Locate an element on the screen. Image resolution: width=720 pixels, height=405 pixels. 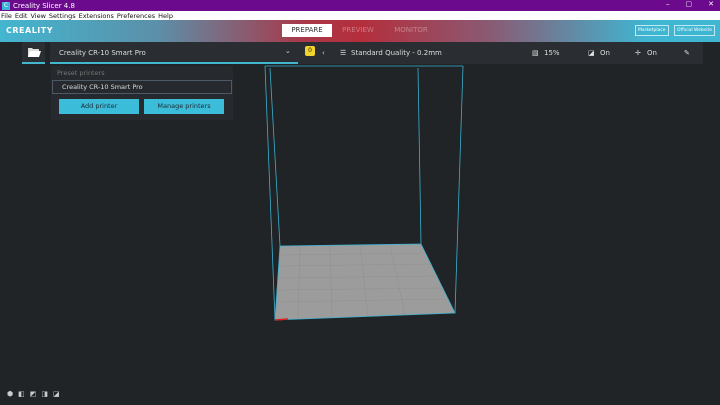
printer-list-item: Creality CR-10 Smart Pro is located at coordinates (142, 87).